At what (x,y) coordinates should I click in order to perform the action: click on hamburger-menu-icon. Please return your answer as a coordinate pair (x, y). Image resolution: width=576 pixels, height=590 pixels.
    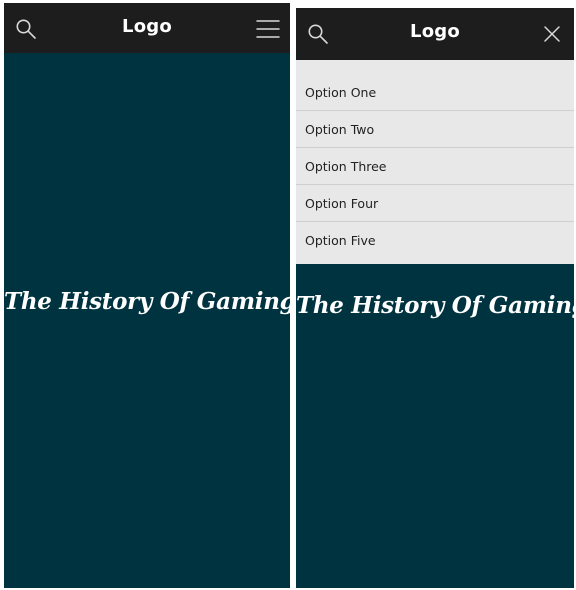
    Looking at the image, I should click on (268, 29).